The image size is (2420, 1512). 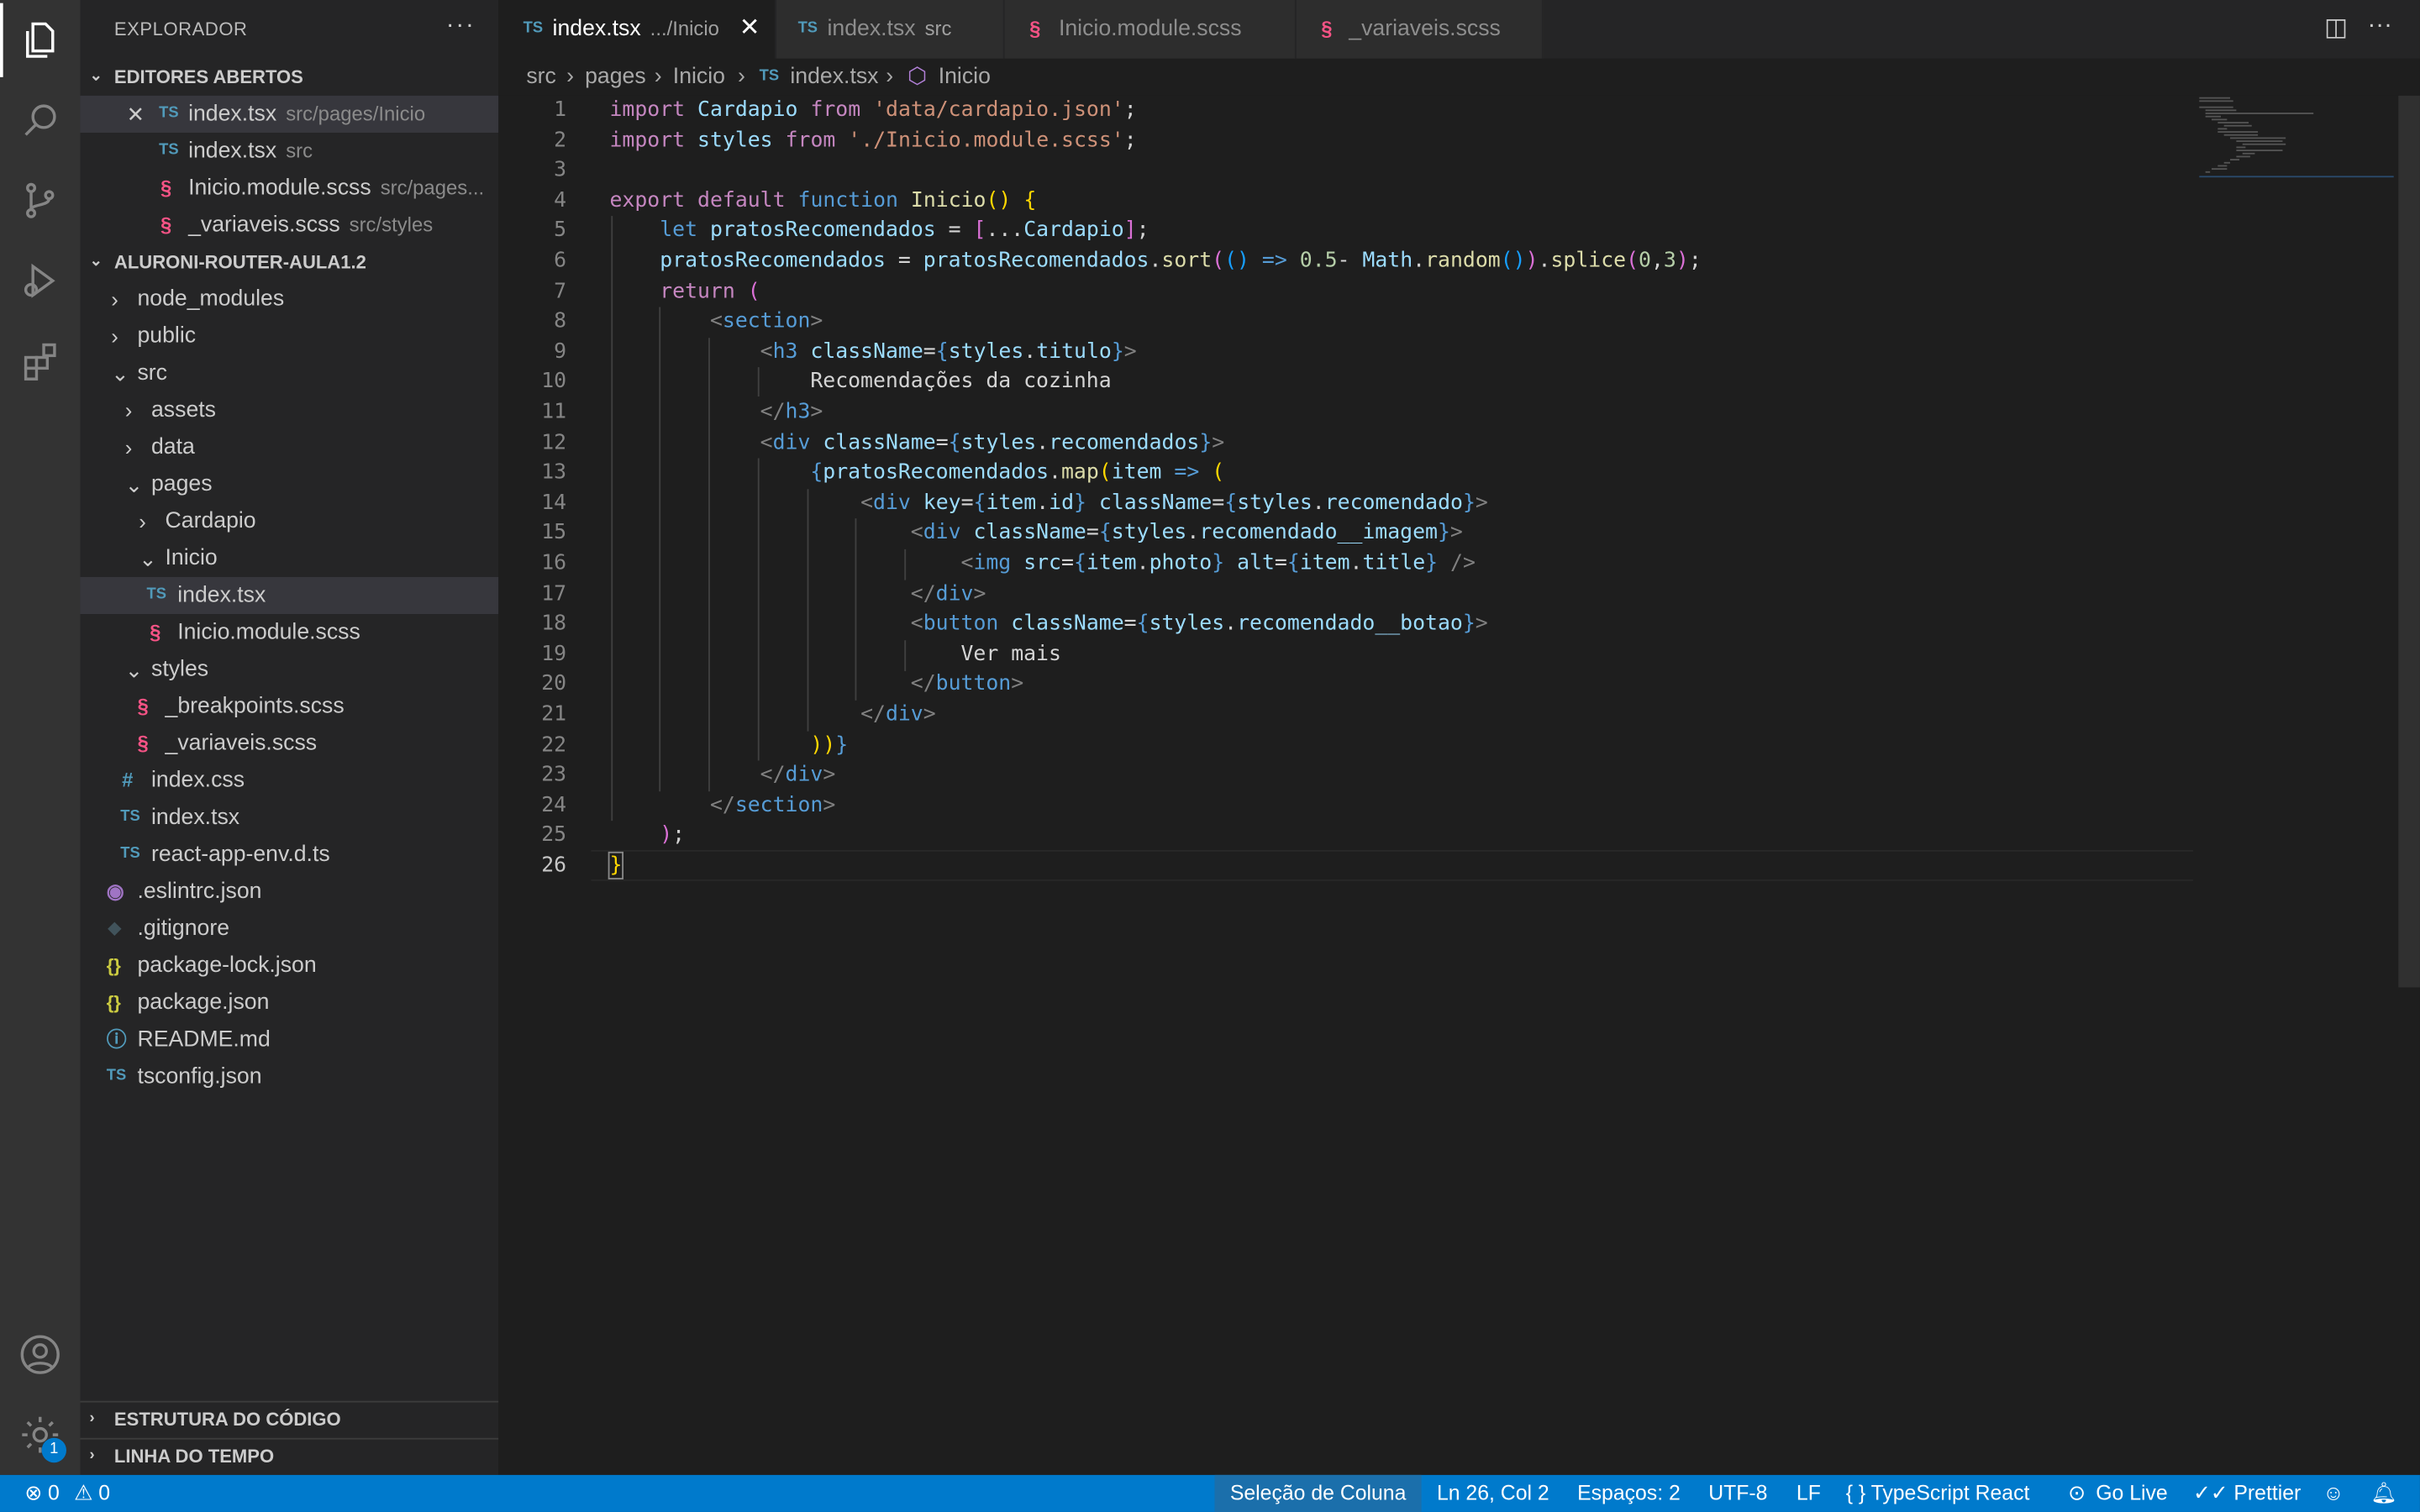 What do you see at coordinates (391, 225) in the screenshot?
I see `file-path: src/styles` at bounding box center [391, 225].